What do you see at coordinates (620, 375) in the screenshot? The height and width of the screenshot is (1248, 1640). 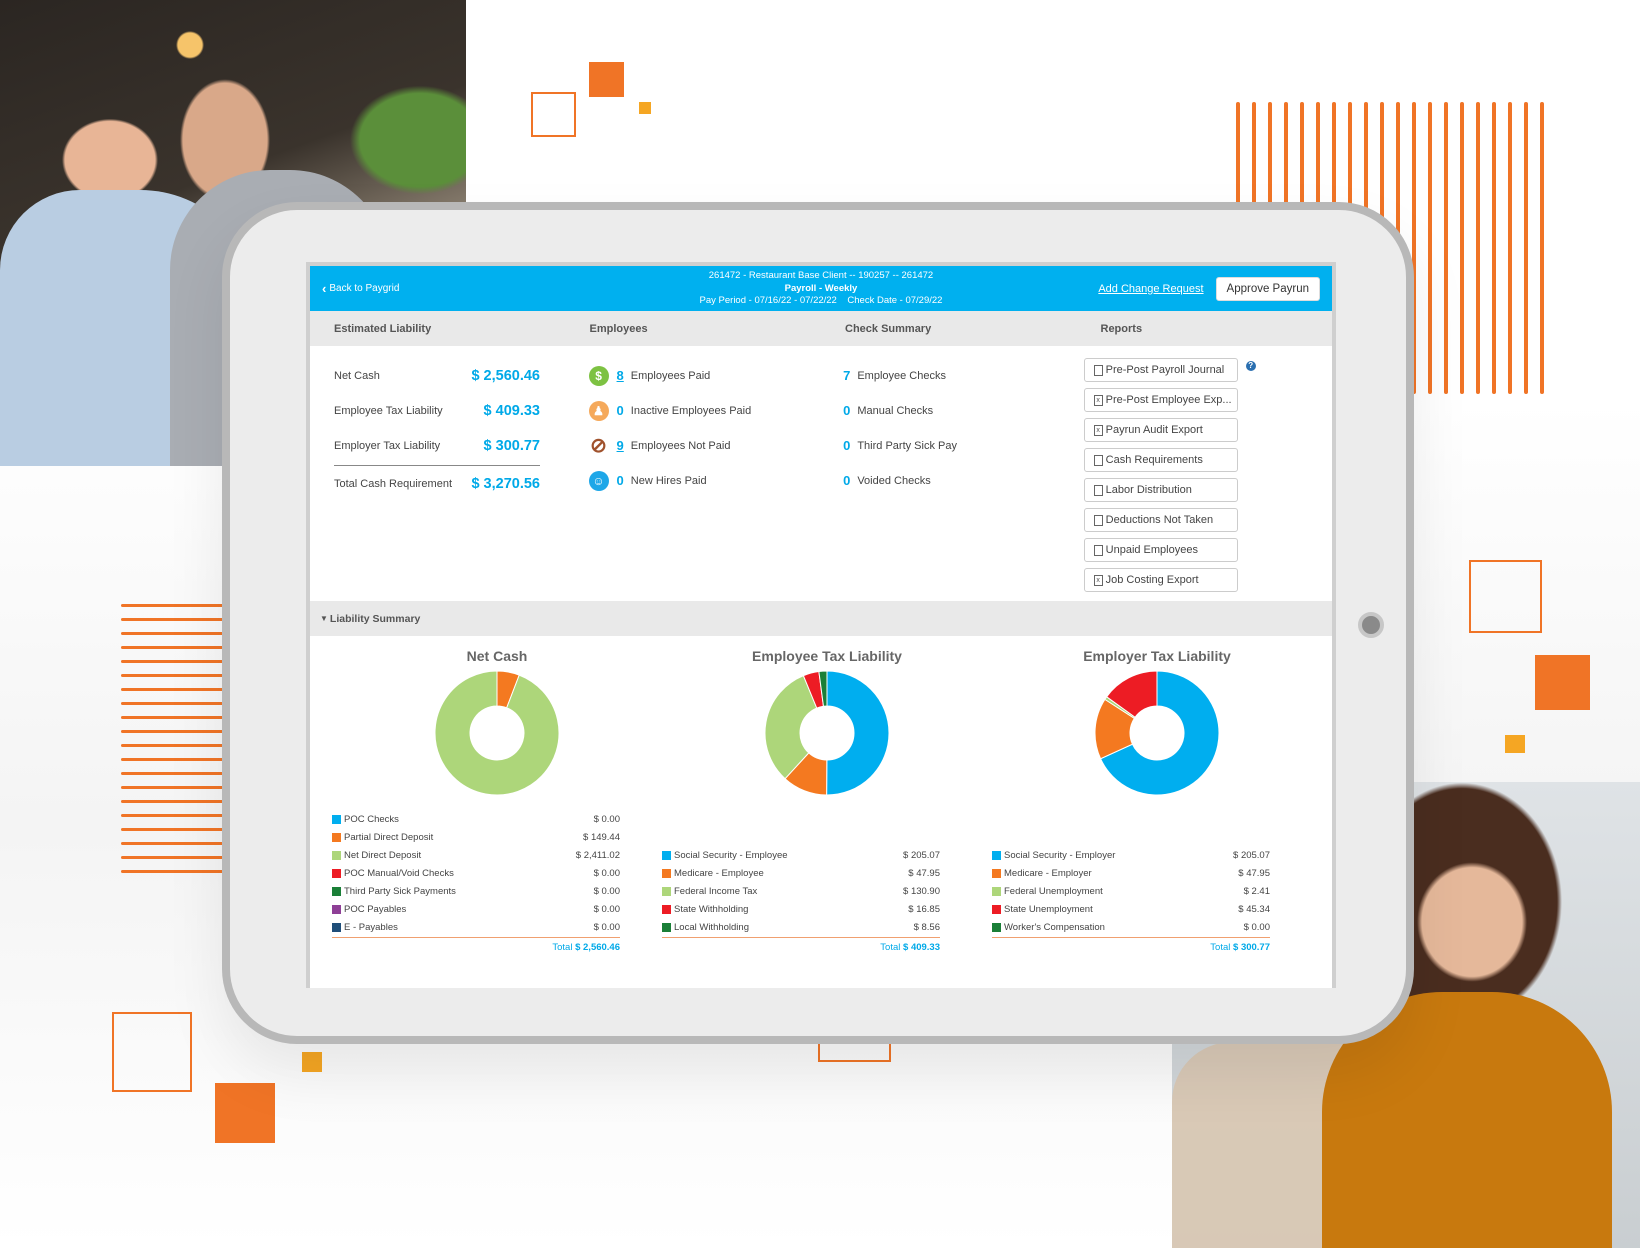 I see `employees-paid-count: 8` at bounding box center [620, 375].